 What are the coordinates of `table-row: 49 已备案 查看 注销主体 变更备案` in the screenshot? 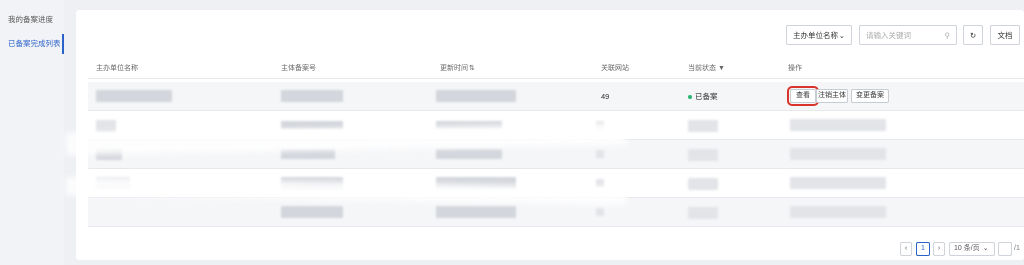 It's located at (556, 96).